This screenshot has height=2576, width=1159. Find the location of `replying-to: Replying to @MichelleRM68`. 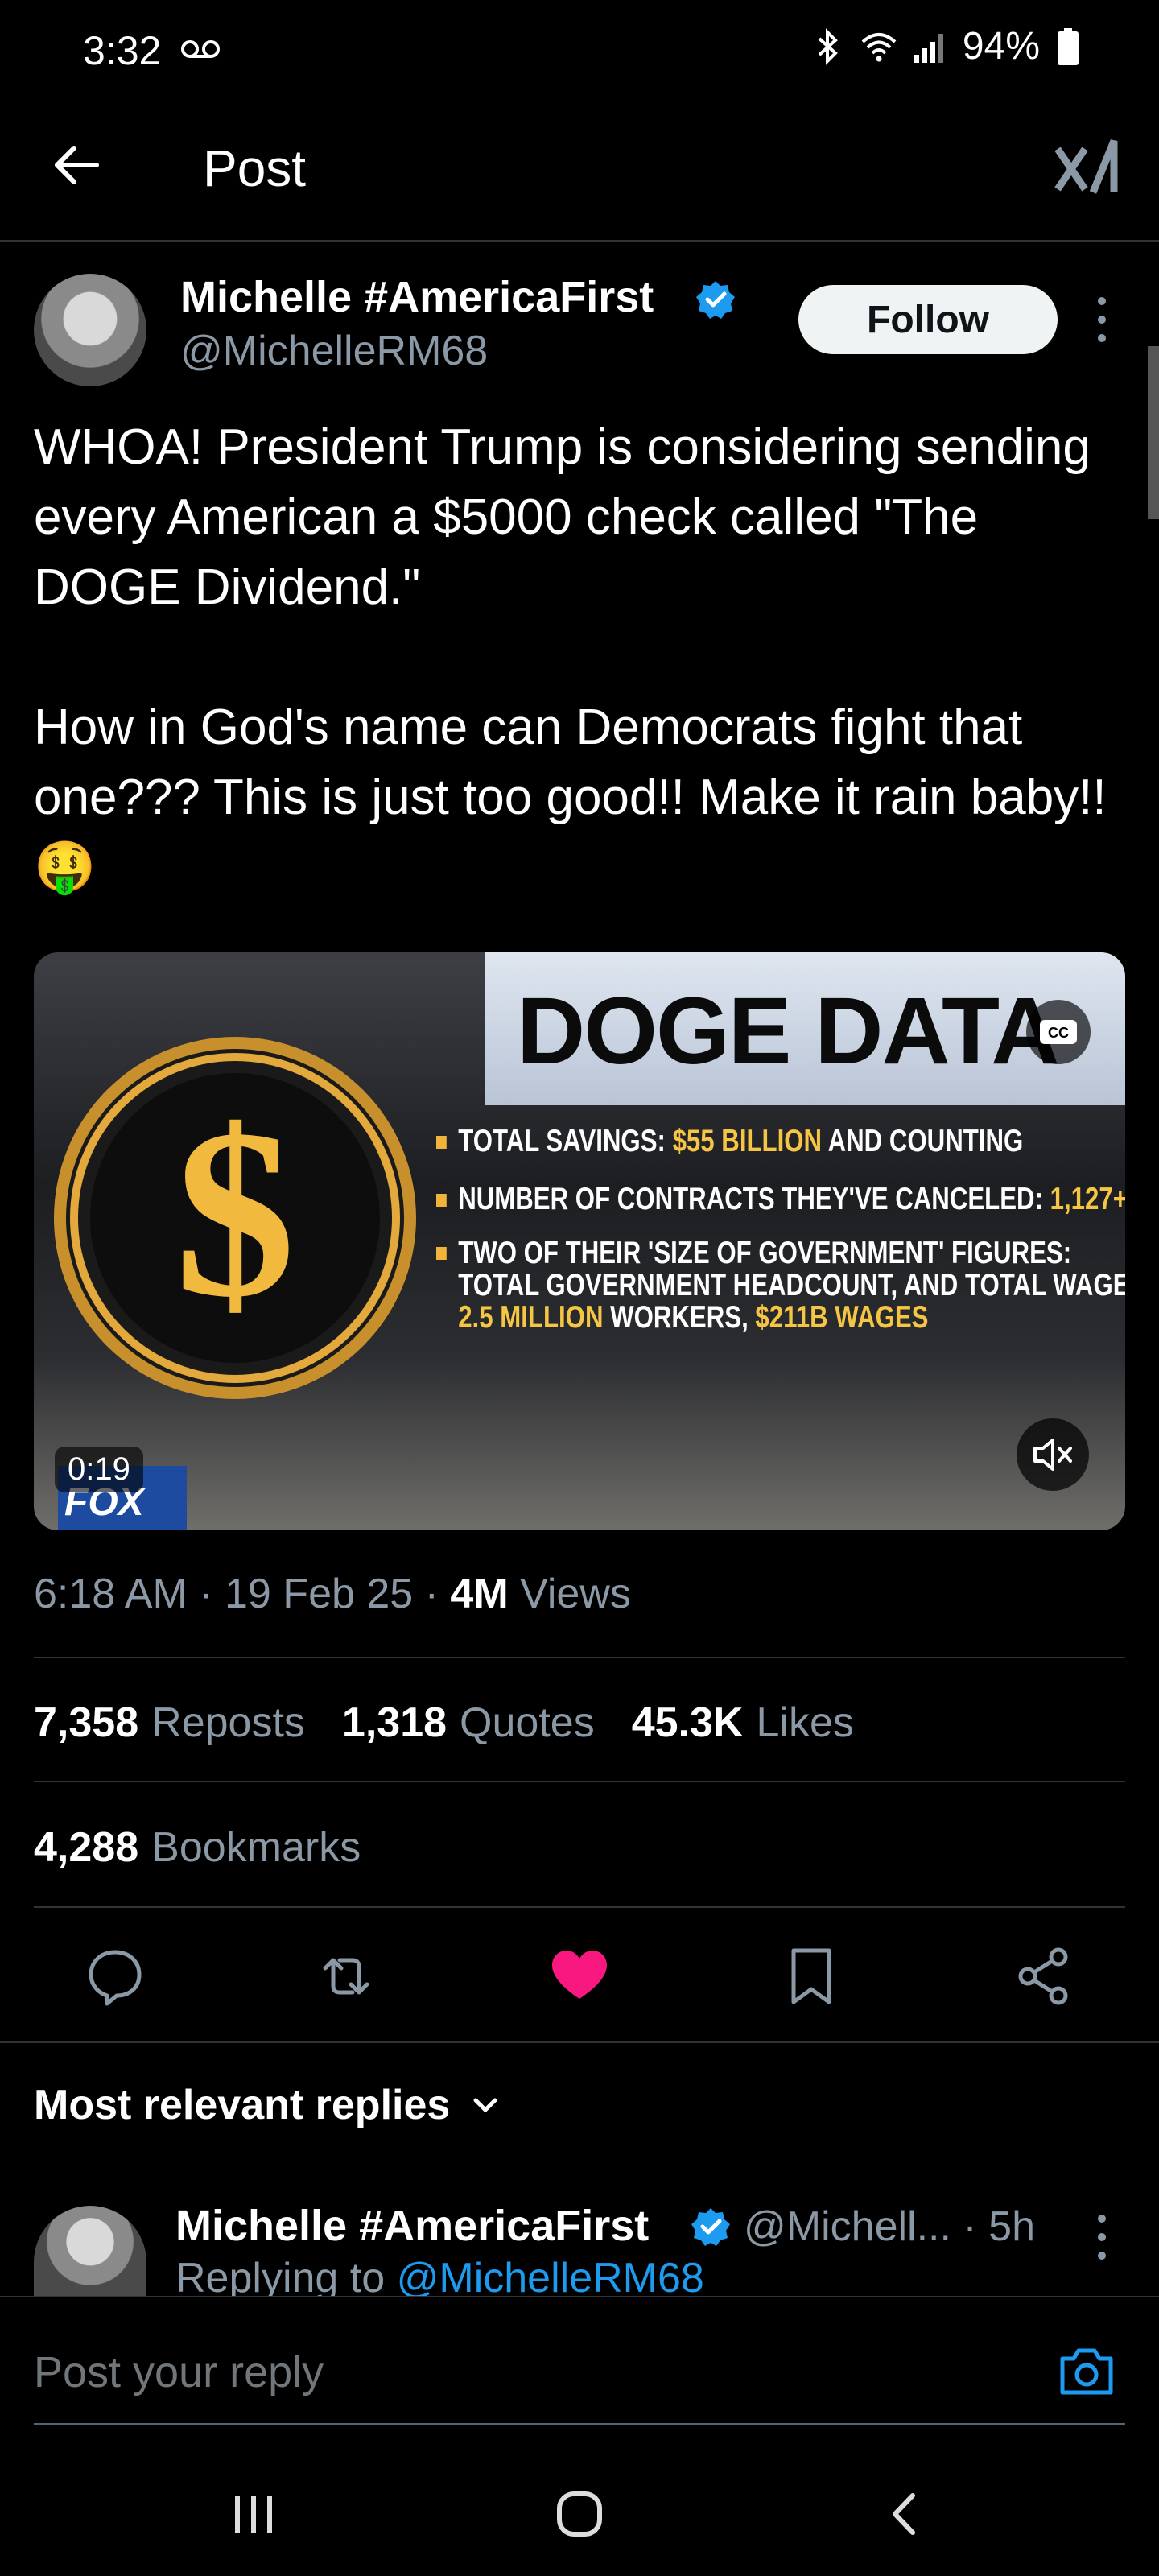

replying-to: Replying to @MichelleRM68 is located at coordinates (440, 2275).